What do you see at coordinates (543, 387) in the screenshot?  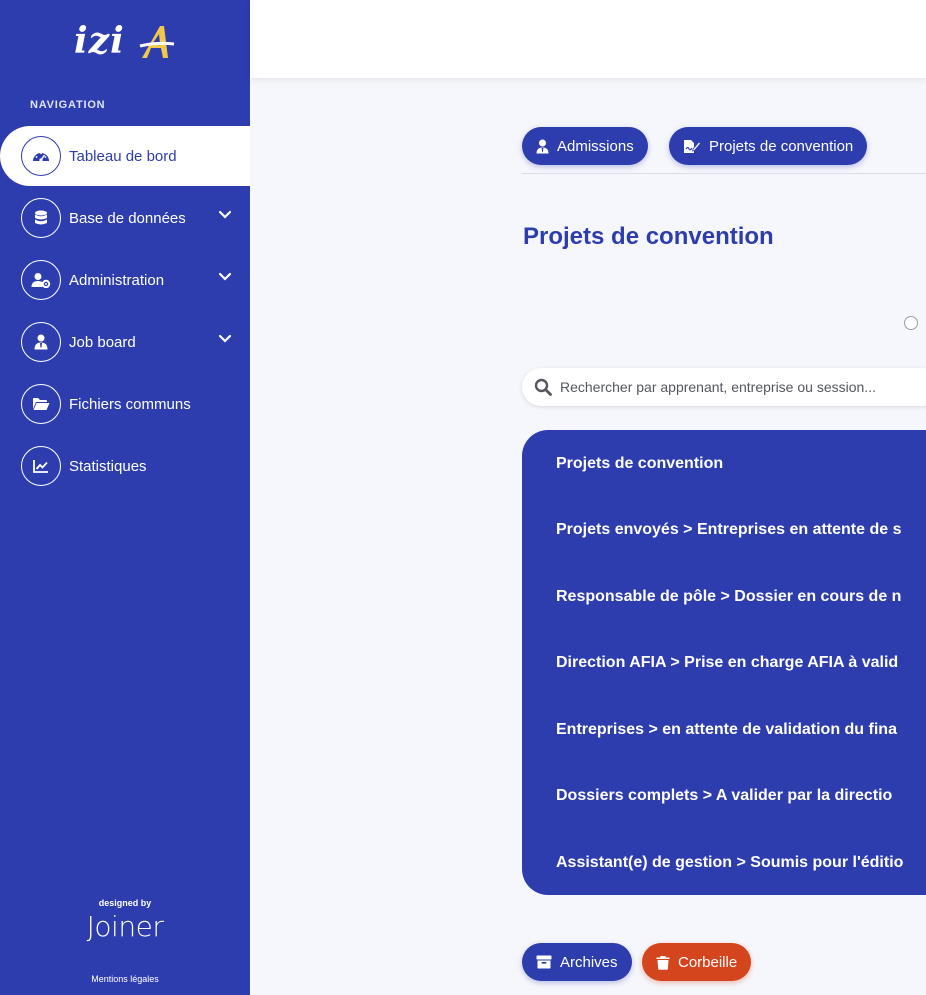 I see `search-icon` at bounding box center [543, 387].